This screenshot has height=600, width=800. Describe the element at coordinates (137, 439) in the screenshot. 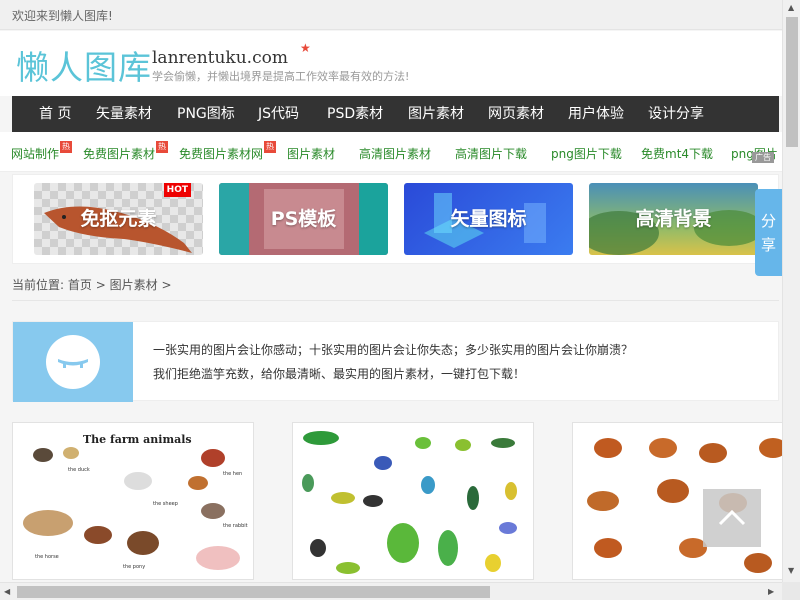

I see `card-title: The farm animals` at that location.